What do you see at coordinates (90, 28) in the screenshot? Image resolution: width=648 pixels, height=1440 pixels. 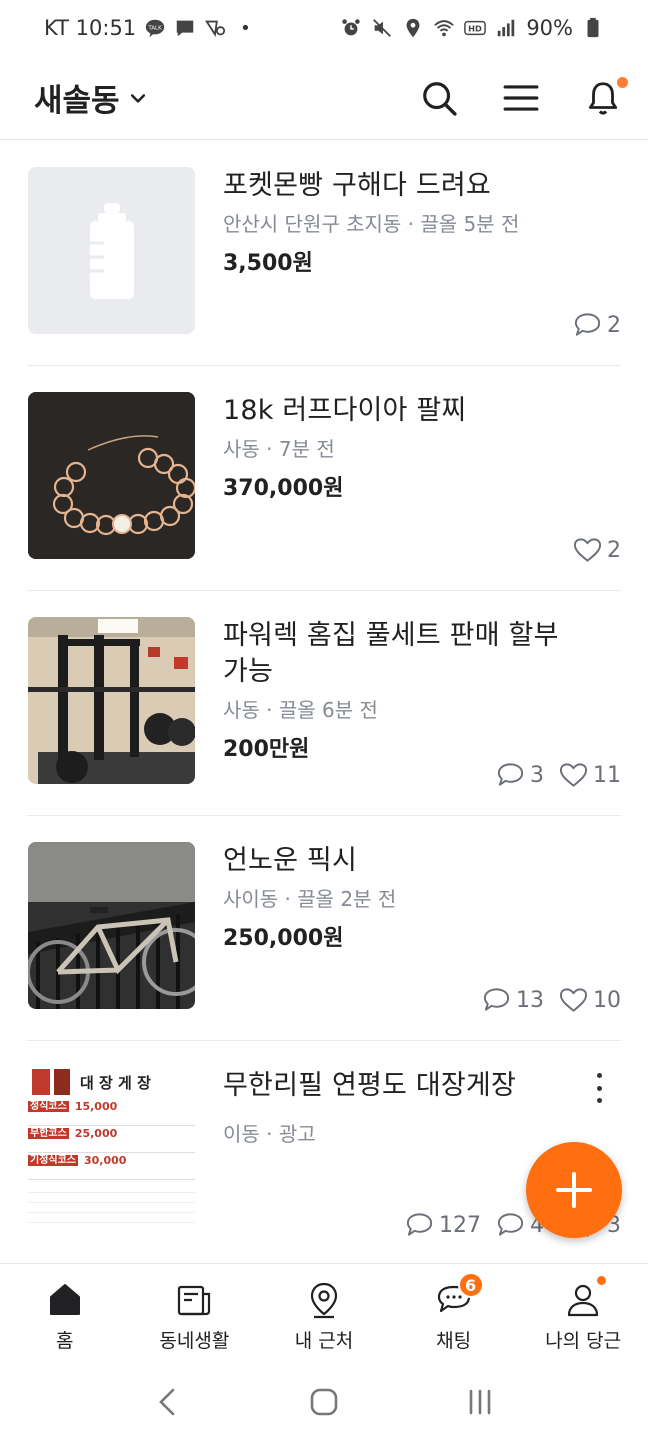 I see `carrier-time: KT 10:51` at bounding box center [90, 28].